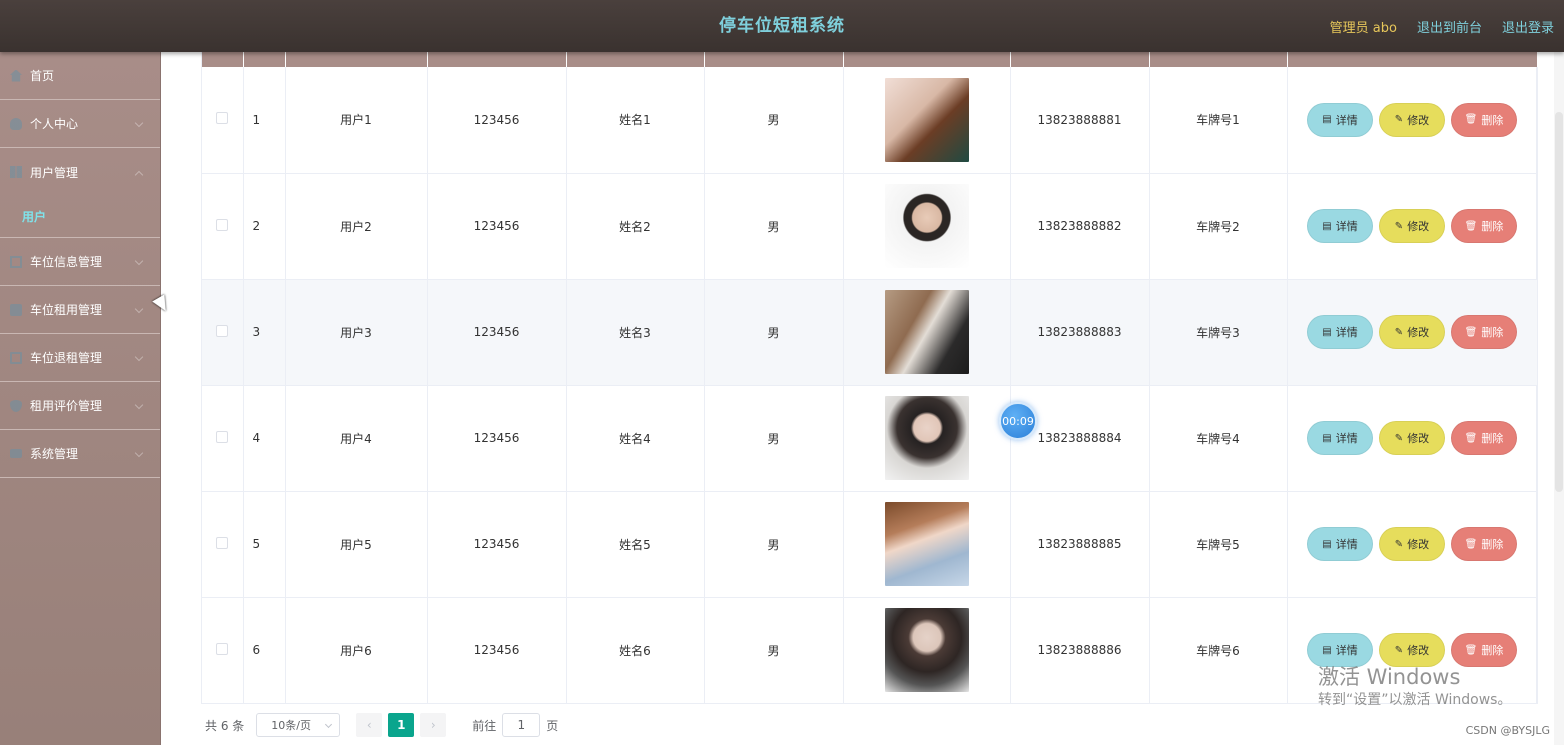 The height and width of the screenshot is (745, 1564). What do you see at coordinates (1559, 302) in the screenshot?
I see `scrollbar-thumb` at bounding box center [1559, 302].